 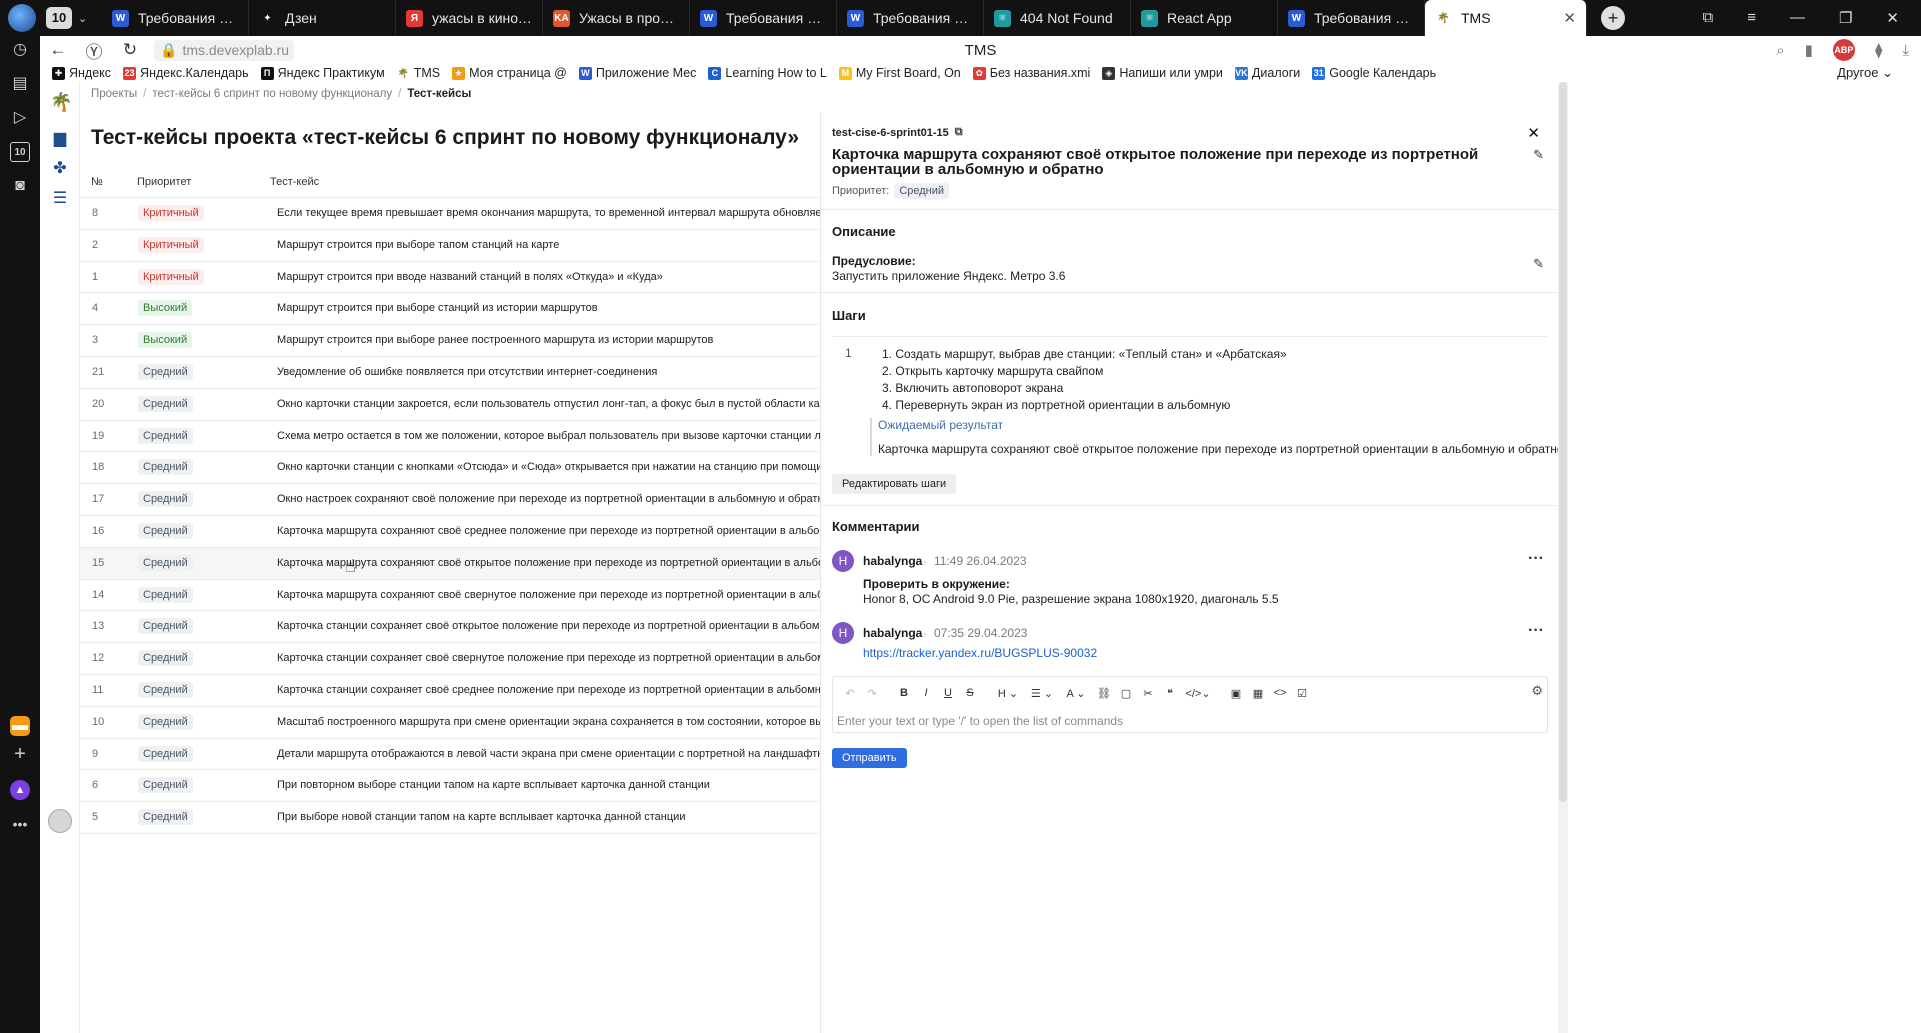 I want to click on list-icon: ☰, so click(x=60, y=198).